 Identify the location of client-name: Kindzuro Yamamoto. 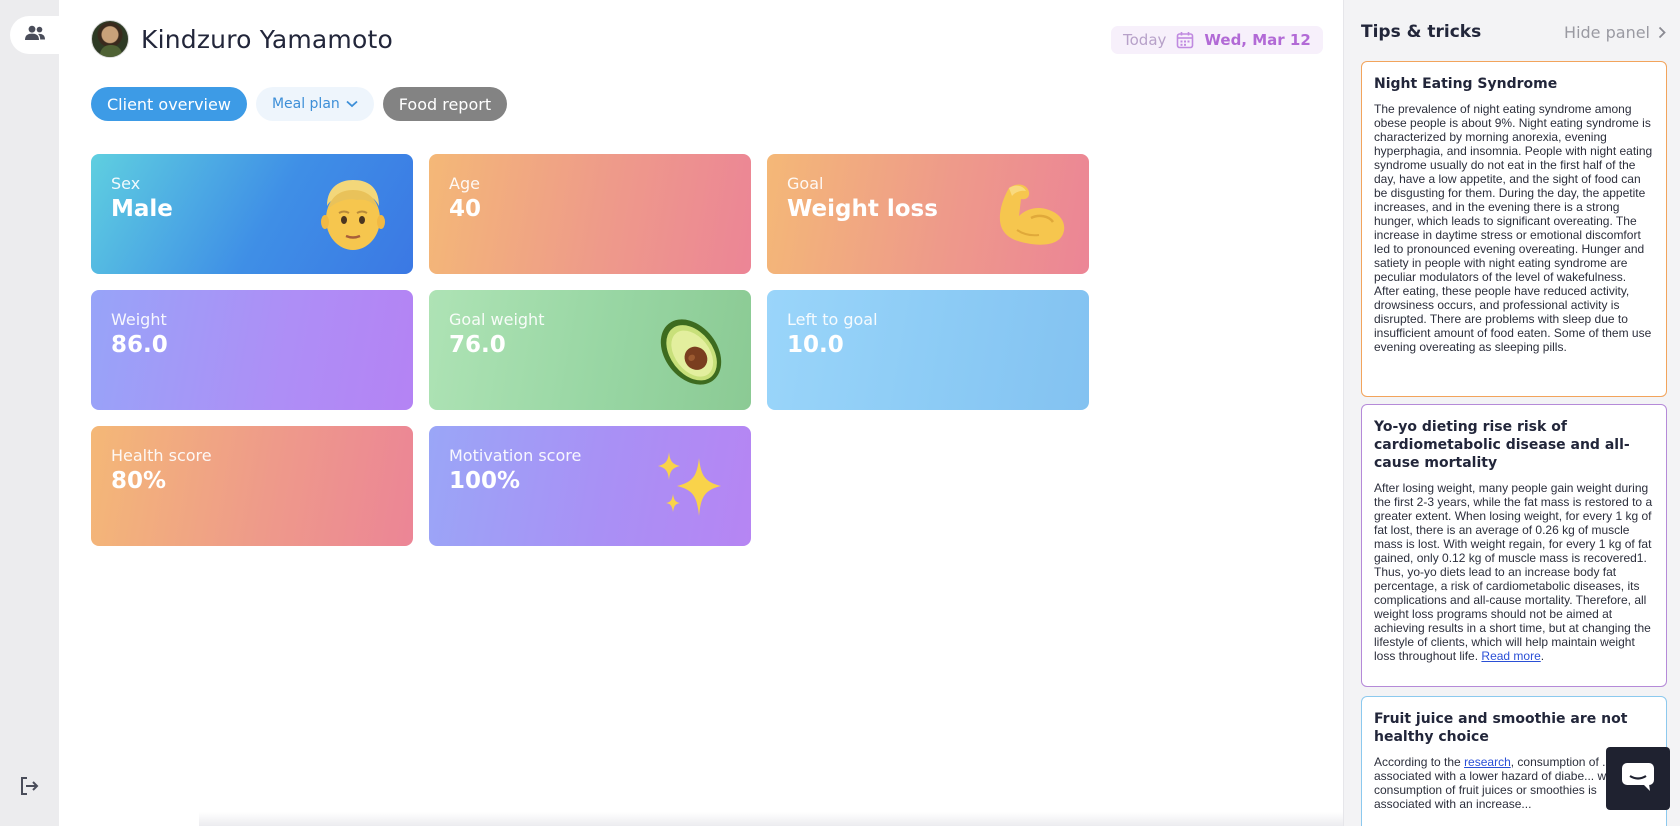
(267, 39).